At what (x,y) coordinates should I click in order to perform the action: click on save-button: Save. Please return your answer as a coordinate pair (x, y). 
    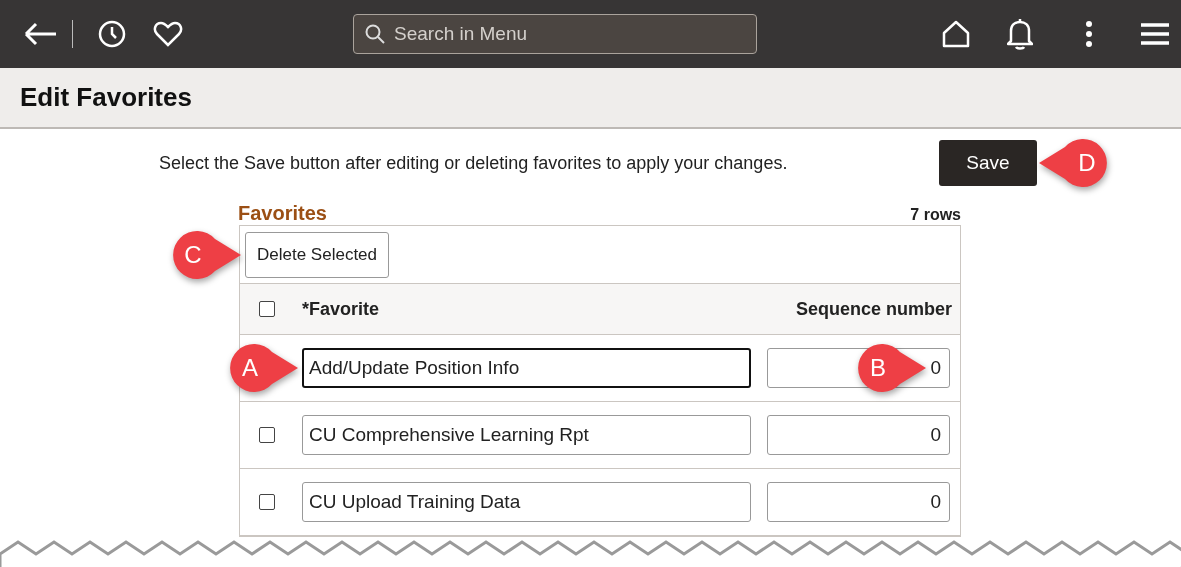
    Looking at the image, I should click on (988, 163).